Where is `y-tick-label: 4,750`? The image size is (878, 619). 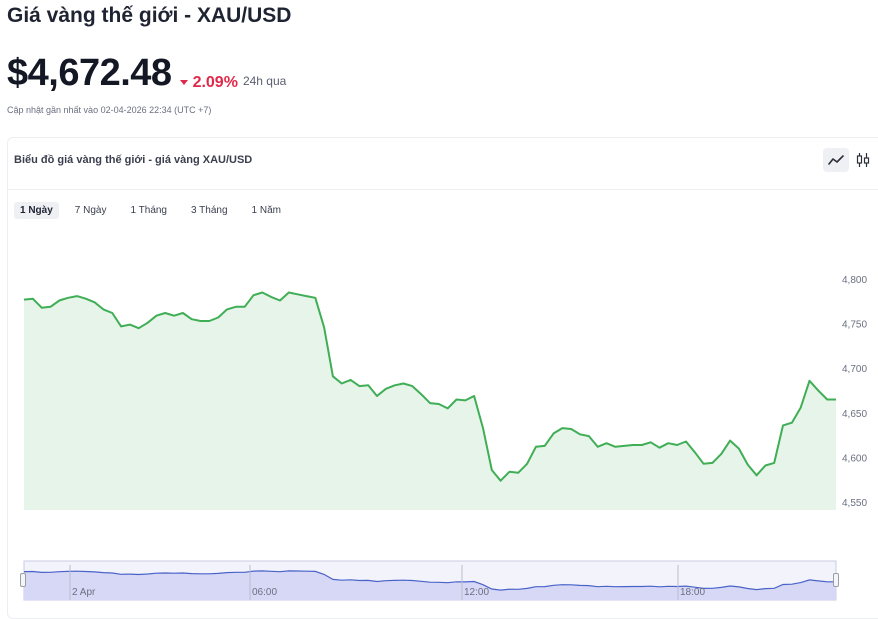
y-tick-label: 4,750 is located at coordinates (854, 325).